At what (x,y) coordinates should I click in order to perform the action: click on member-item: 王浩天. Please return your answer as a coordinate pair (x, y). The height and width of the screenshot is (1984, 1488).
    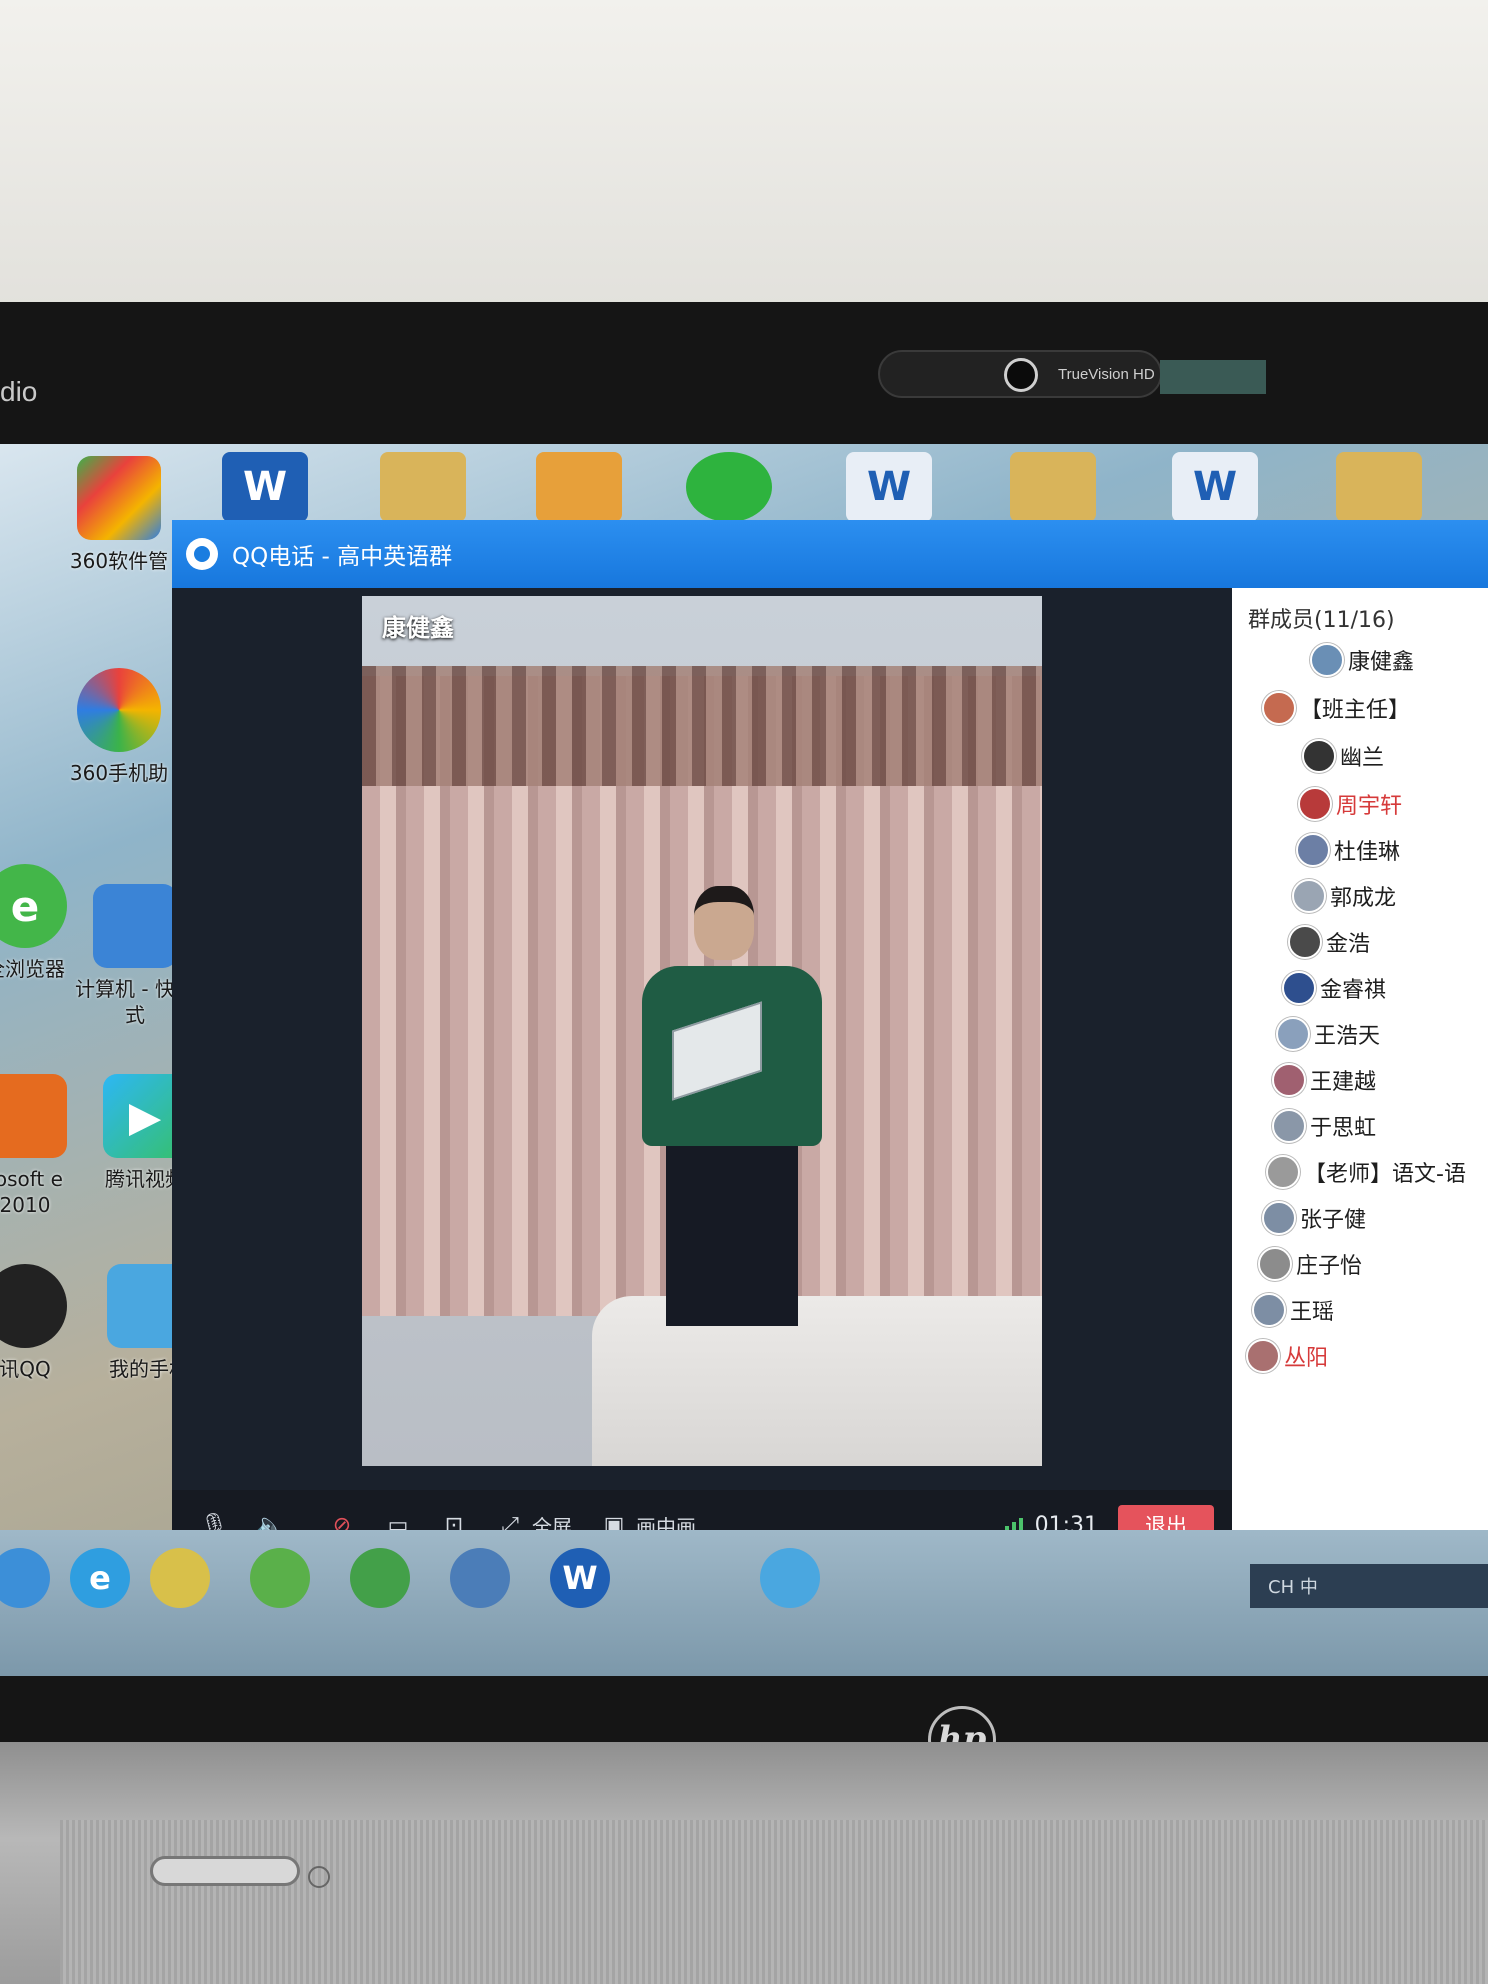
    Looking at the image, I should click on (1328, 1034).